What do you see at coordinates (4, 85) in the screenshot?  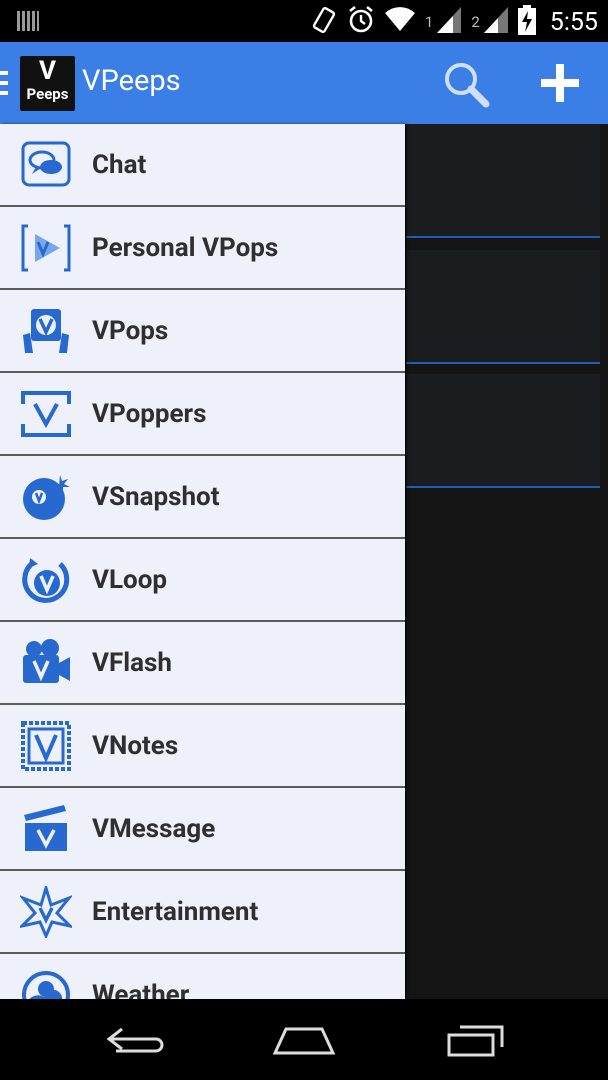 I see `drawer-indicator-icon` at bounding box center [4, 85].